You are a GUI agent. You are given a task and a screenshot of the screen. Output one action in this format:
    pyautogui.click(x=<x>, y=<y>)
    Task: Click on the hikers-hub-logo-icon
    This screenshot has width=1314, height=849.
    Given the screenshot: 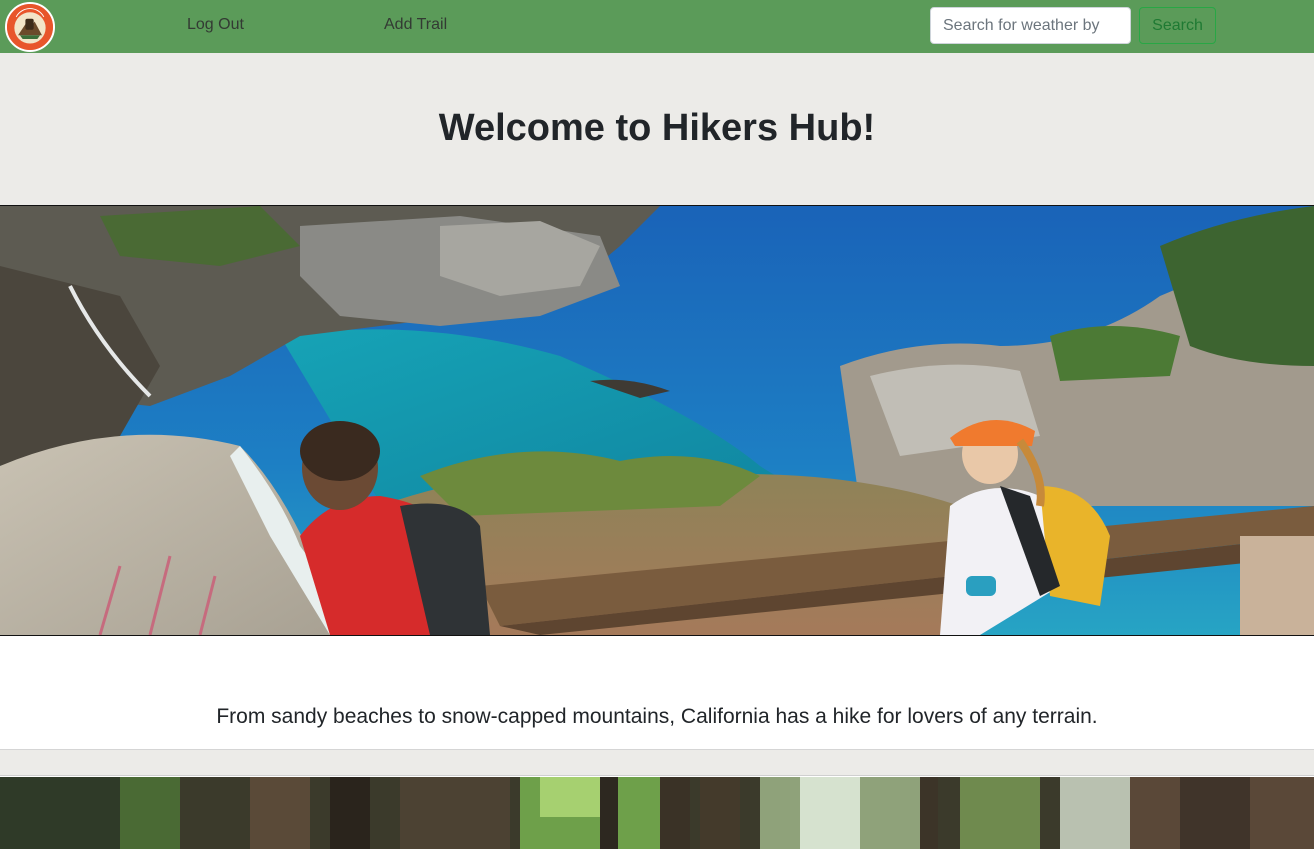 What is the action you would take?
    pyautogui.click(x=30, y=27)
    